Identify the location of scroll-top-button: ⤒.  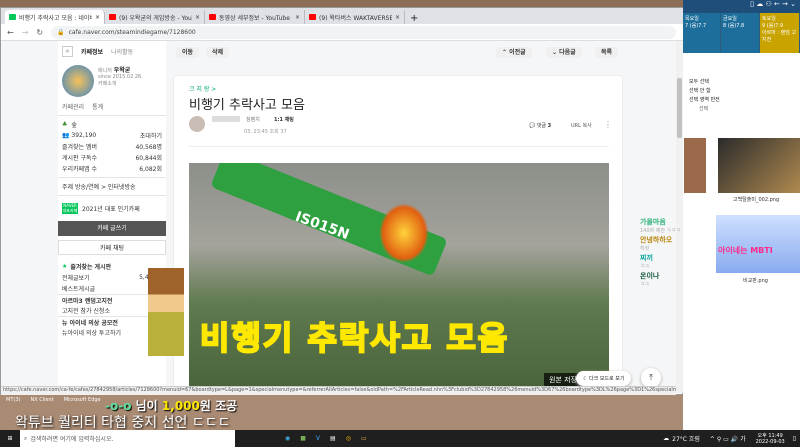
(651, 378).